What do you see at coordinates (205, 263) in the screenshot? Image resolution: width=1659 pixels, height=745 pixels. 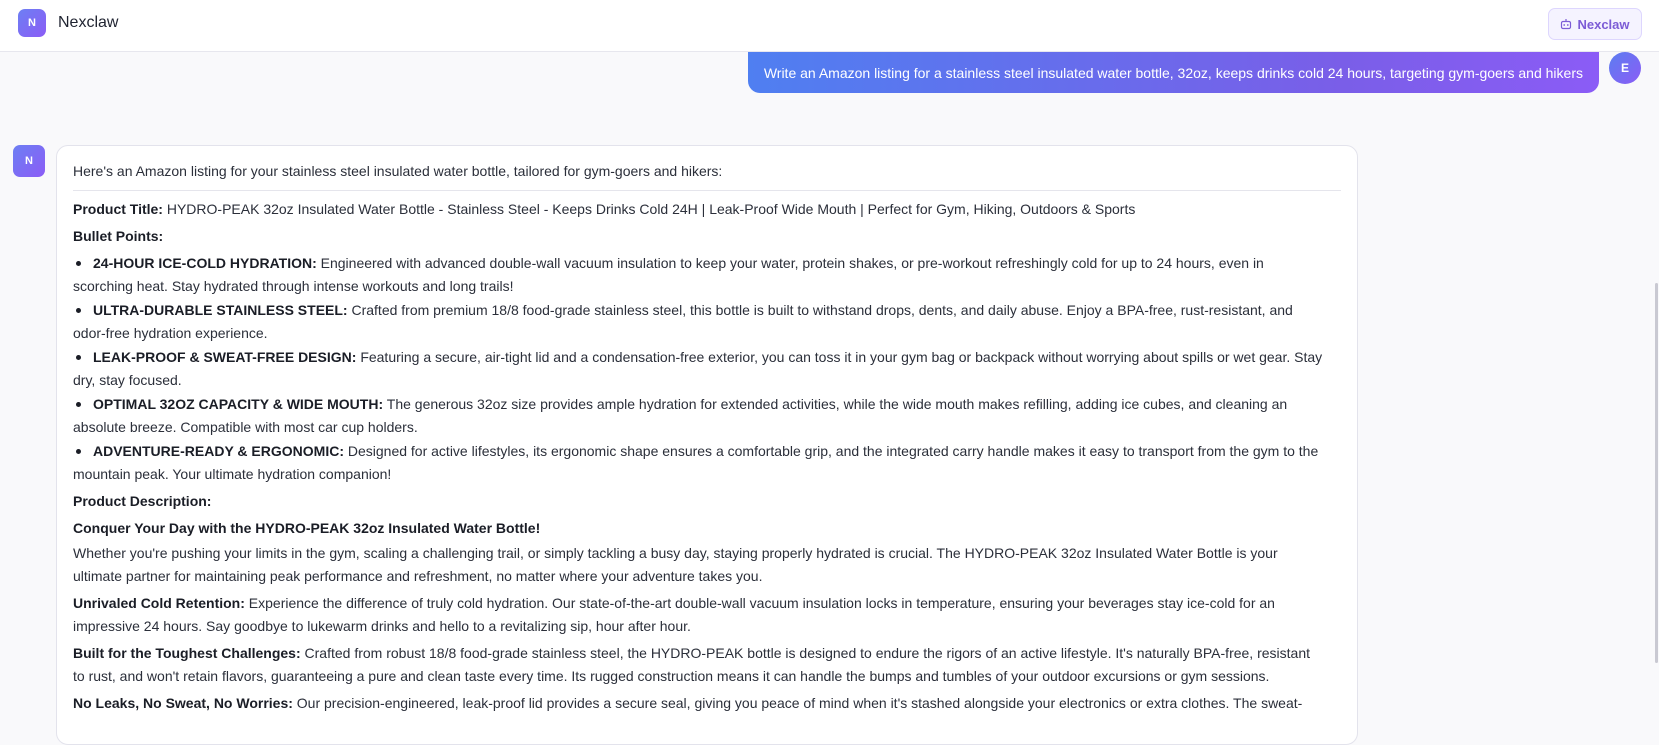 I see `bullet-label: 24-HOUR ICE-COLD HYDRATION:` at bounding box center [205, 263].